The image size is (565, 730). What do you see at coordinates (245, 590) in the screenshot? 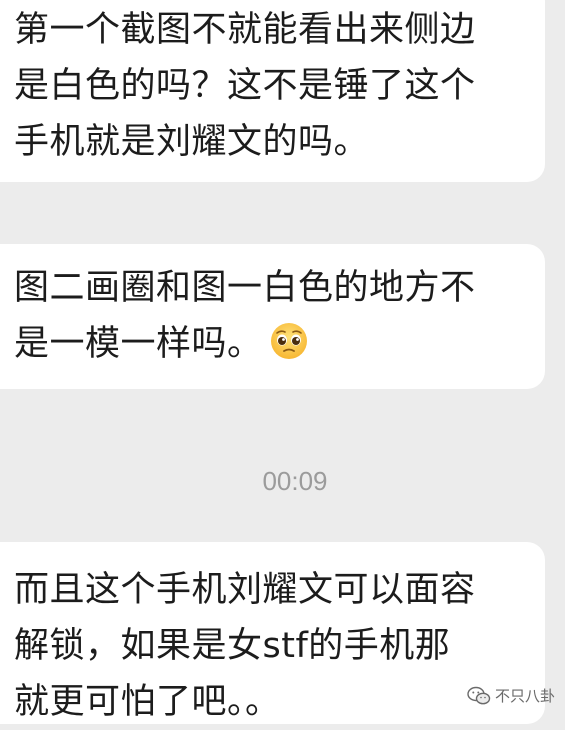
I see `message-text-line: 而且这个手机刘耀文可以面容` at bounding box center [245, 590].